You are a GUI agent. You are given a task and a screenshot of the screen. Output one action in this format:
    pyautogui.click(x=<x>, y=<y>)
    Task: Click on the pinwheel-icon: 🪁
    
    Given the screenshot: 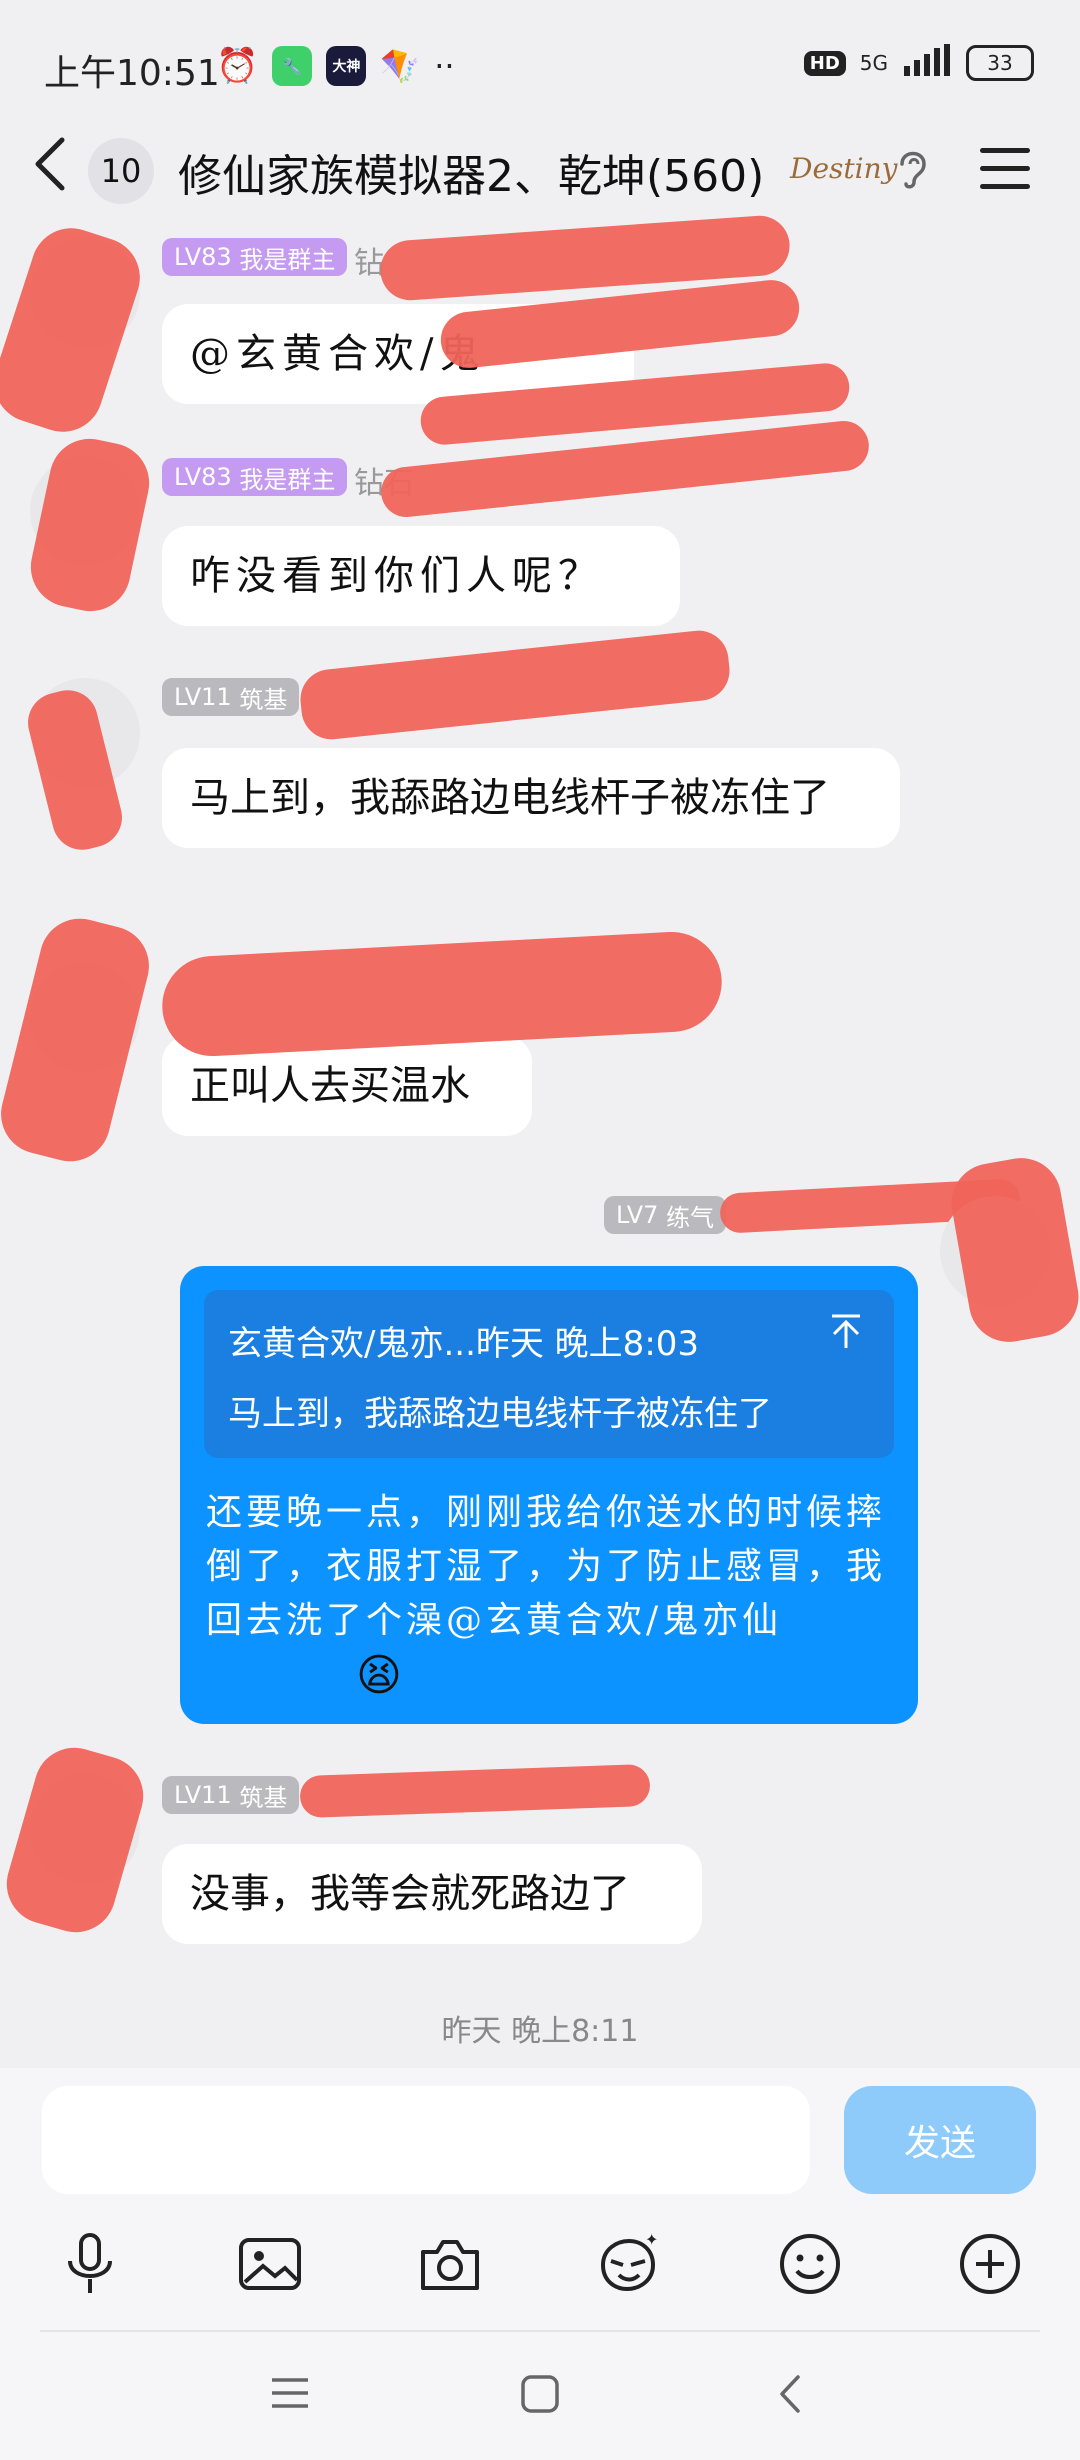 What is the action you would take?
    pyautogui.click(x=400, y=66)
    